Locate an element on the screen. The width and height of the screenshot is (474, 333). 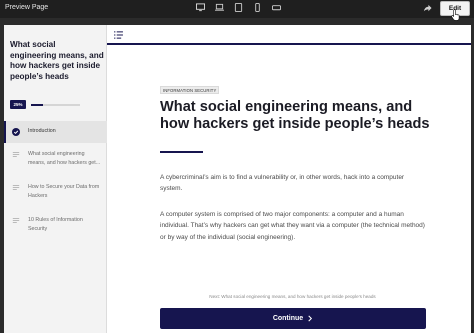
lesson-item-information-security-rules: 10 Rules of Information Security is located at coordinates (55, 226).